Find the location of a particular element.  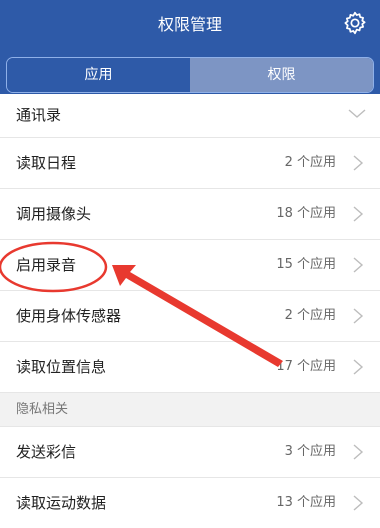

permission-row-body-sensors: 使用身体传感器 2 个应用 is located at coordinates (190, 316).